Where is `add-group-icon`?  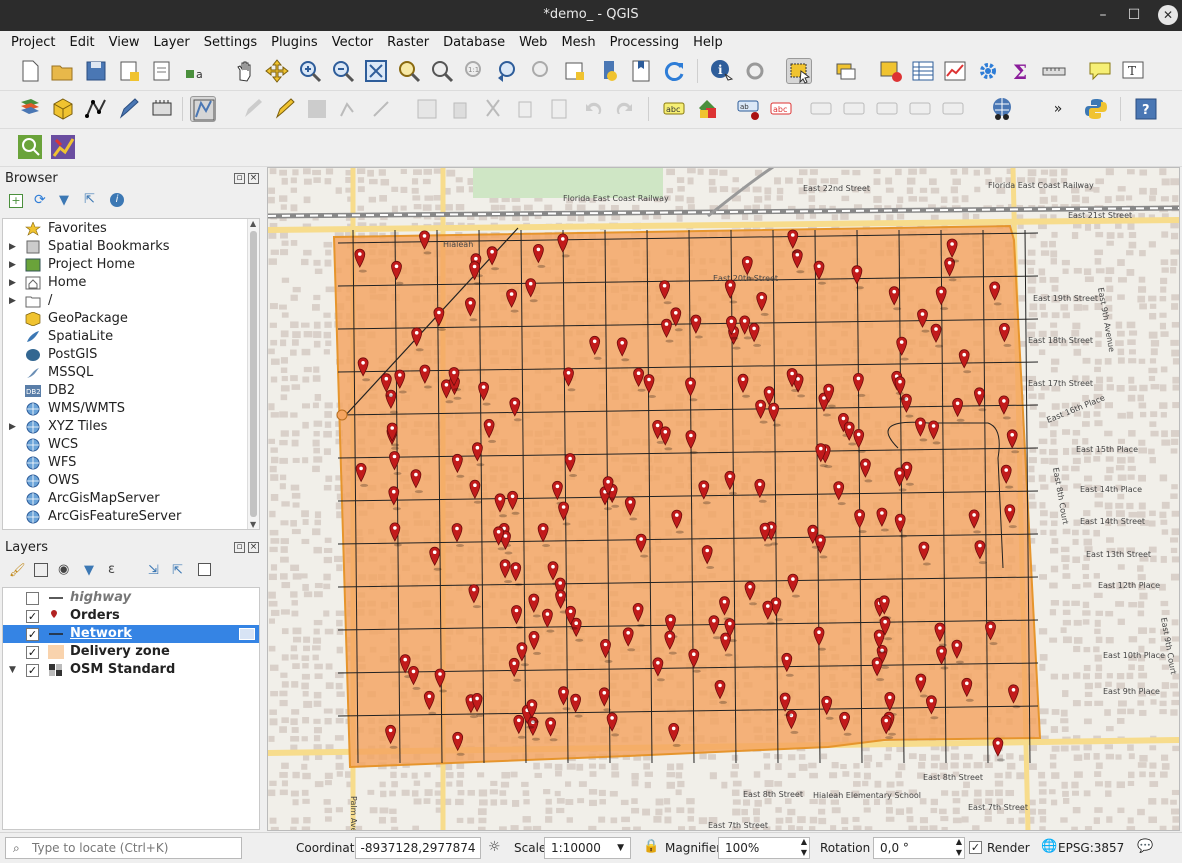 add-group-icon is located at coordinates (41, 570).